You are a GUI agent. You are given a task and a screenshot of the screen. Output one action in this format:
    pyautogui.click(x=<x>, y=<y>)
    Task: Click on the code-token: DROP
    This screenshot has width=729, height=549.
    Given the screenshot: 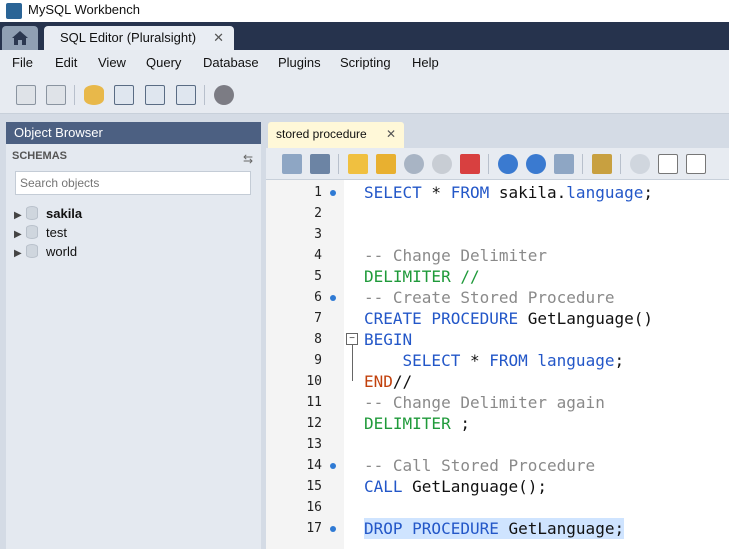 What is the action you would take?
    pyautogui.click(x=383, y=528)
    